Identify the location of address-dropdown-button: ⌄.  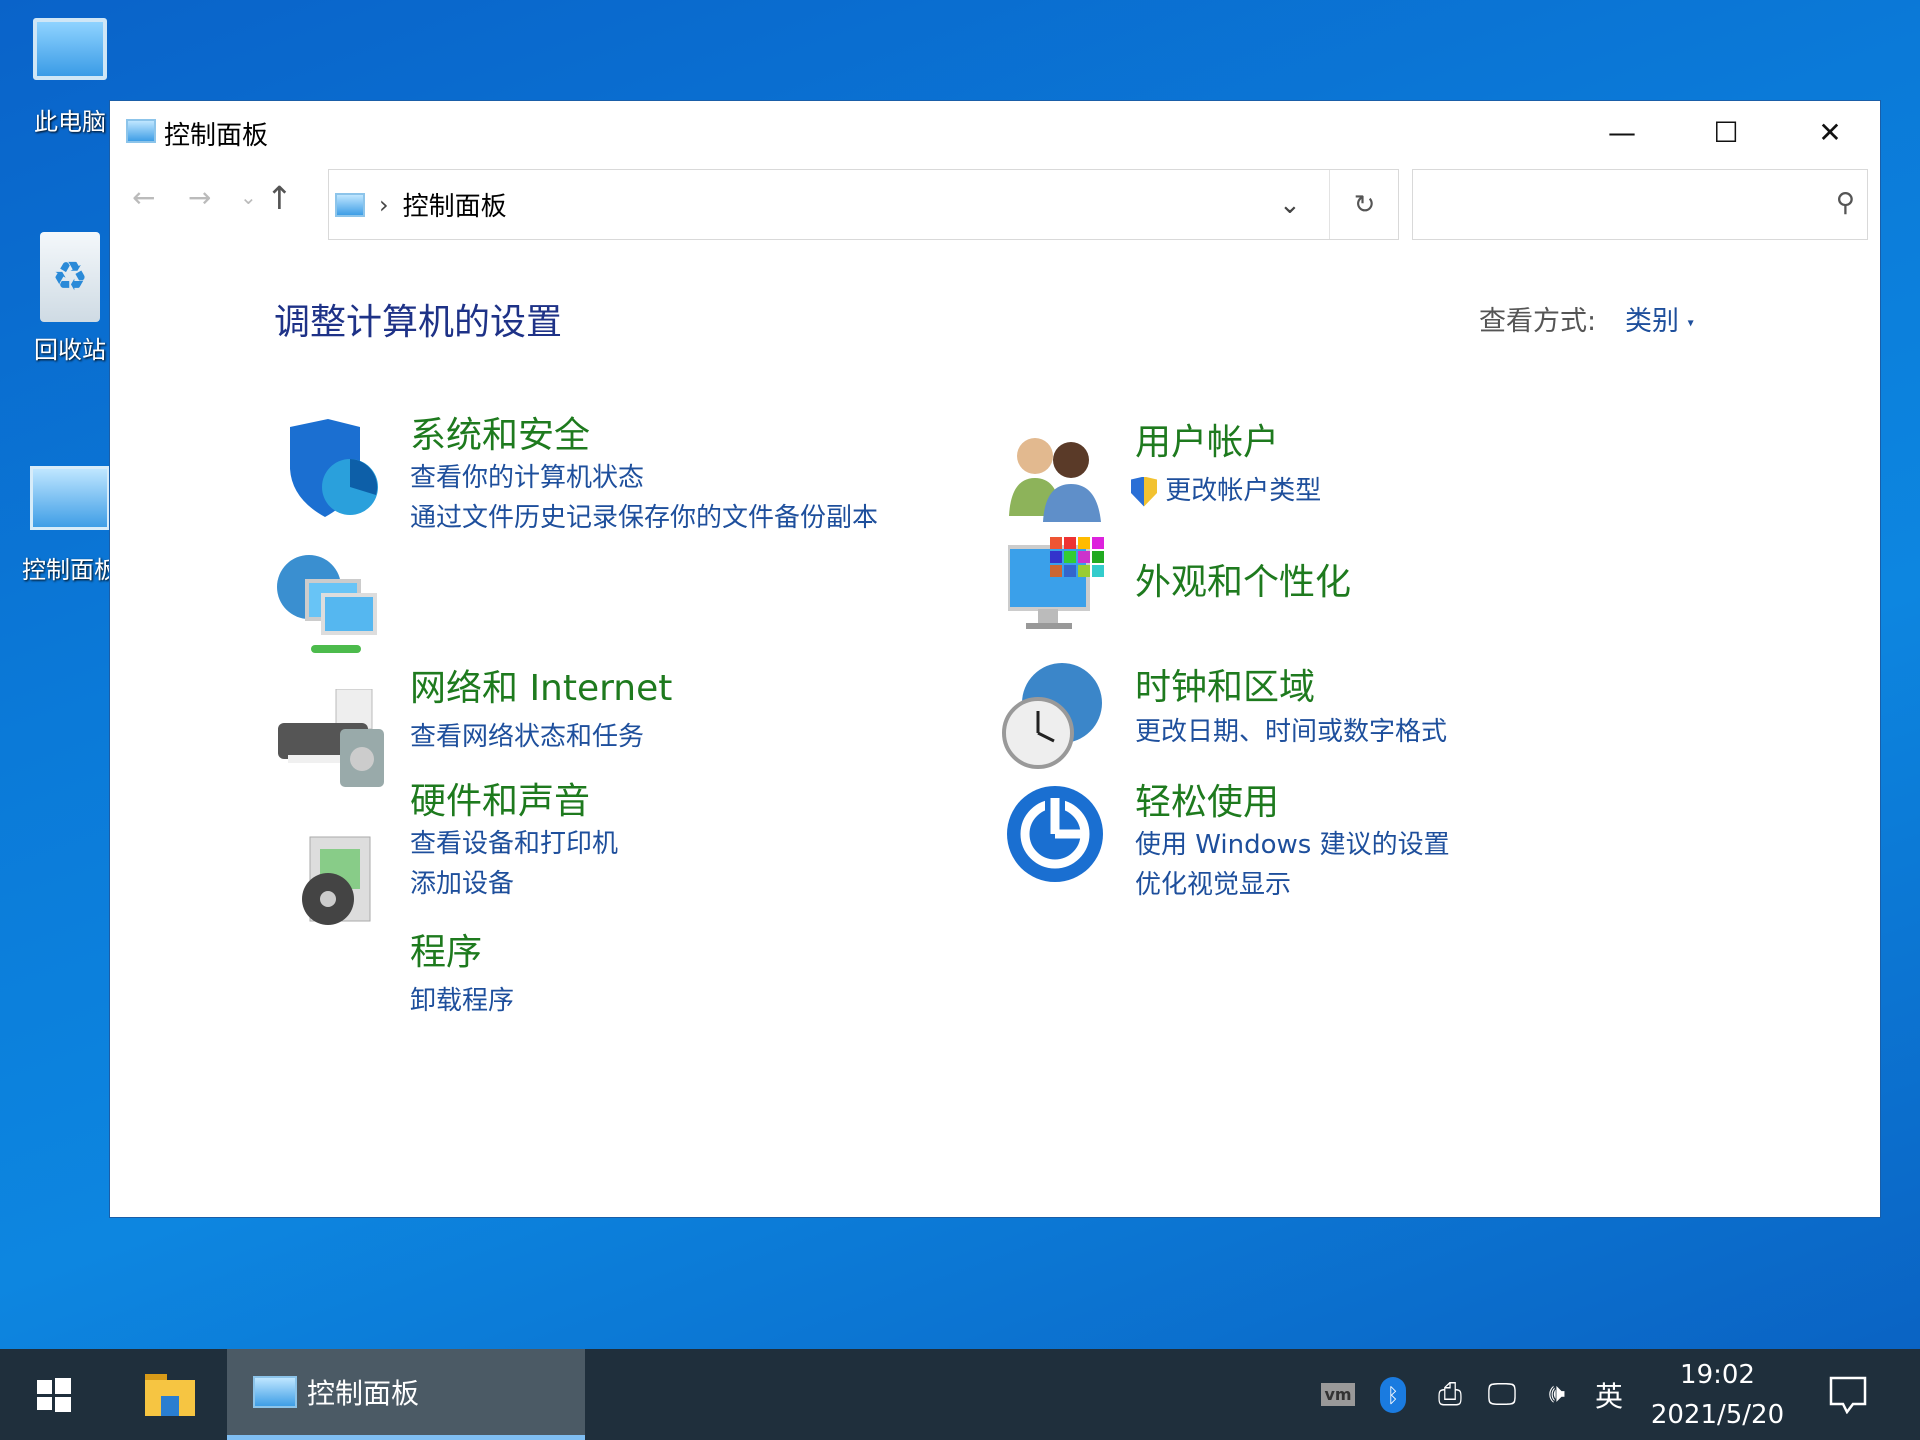
(1290, 205).